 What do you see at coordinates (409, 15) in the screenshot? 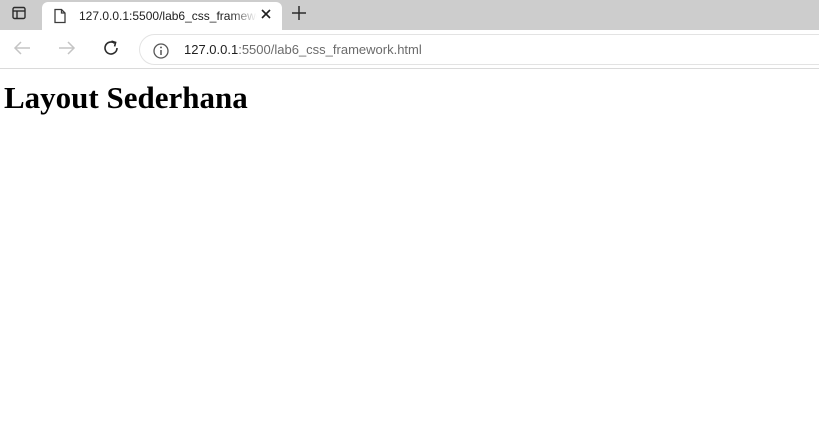
I see `tab-strip: 127.0.0.1:5500/lab6_css_framework.html` at bounding box center [409, 15].